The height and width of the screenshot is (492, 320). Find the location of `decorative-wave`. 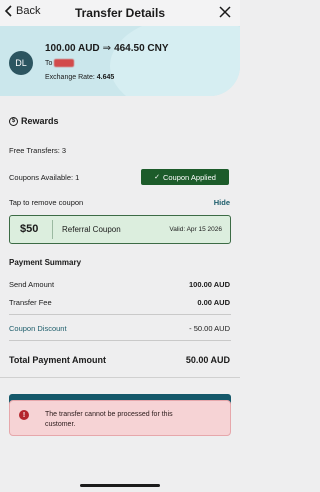

decorative-wave is located at coordinates (175, 61).